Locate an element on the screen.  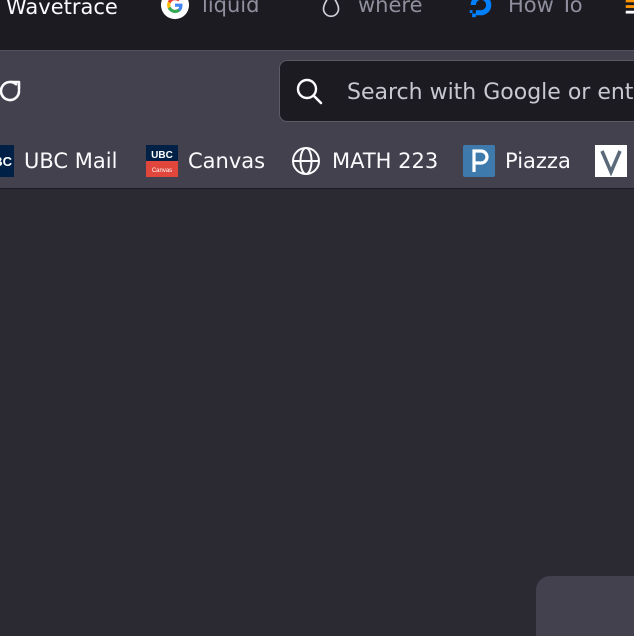
tab-where: where is located at coordinates (369, 9).